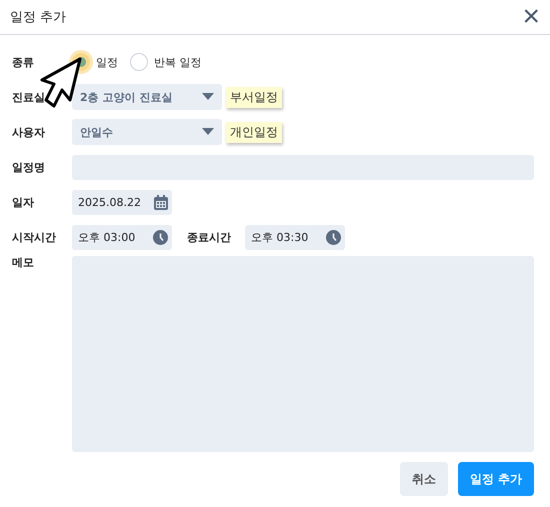 The width and height of the screenshot is (550, 507). I want to click on calendar-icon, so click(161, 202).